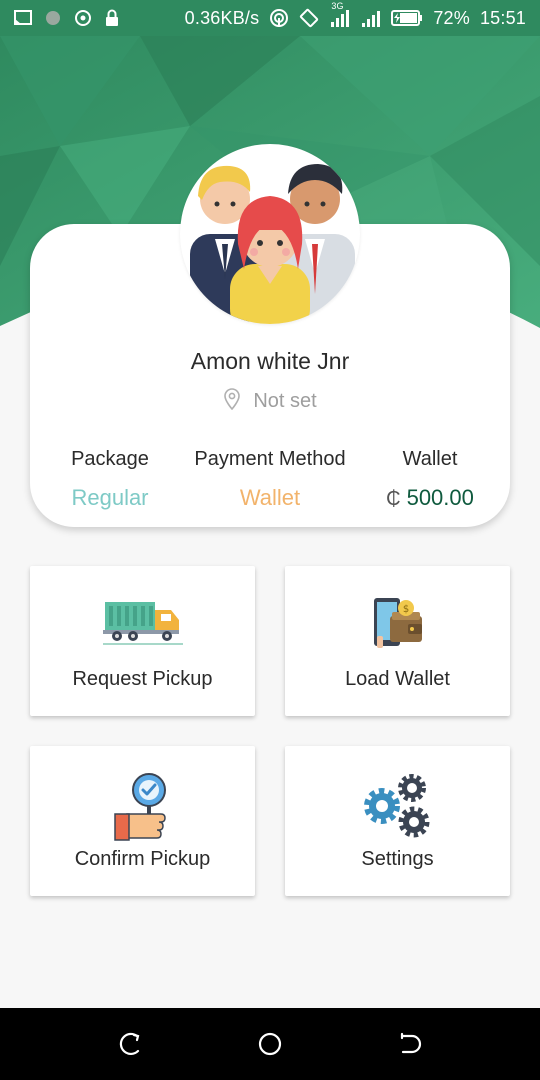 The height and width of the screenshot is (1080, 540). I want to click on signal-3g-icon: 3G, so click(340, 15).